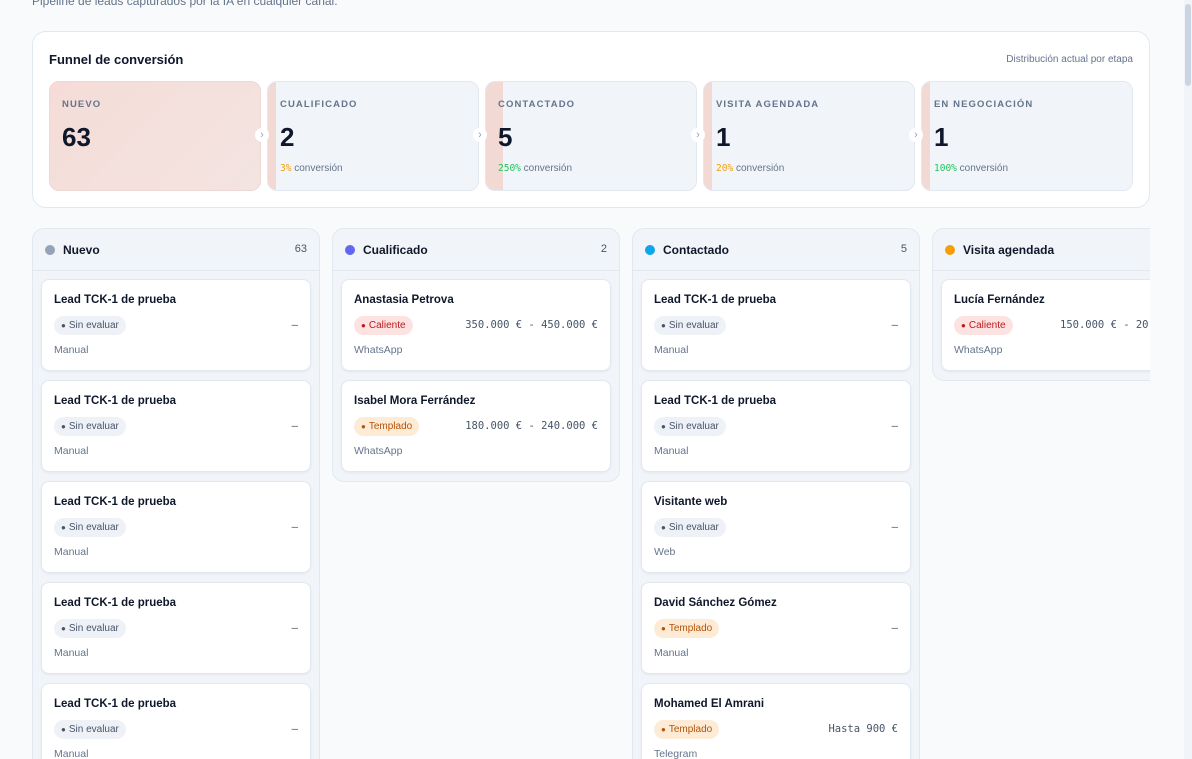  What do you see at coordinates (1104, 325) in the screenshot?
I see `lead-budget: 150.000 € - 20` at bounding box center [1104, 325].